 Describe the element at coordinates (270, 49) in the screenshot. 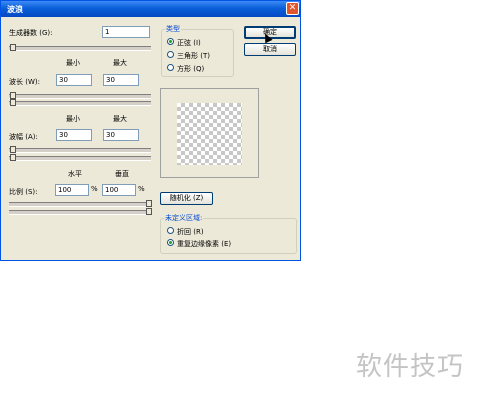

I see `cancel-button: 取消` at that location.